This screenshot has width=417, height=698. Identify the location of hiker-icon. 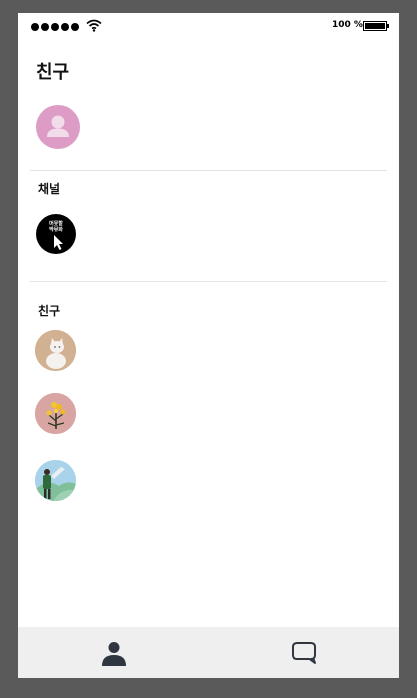
(55, 480).